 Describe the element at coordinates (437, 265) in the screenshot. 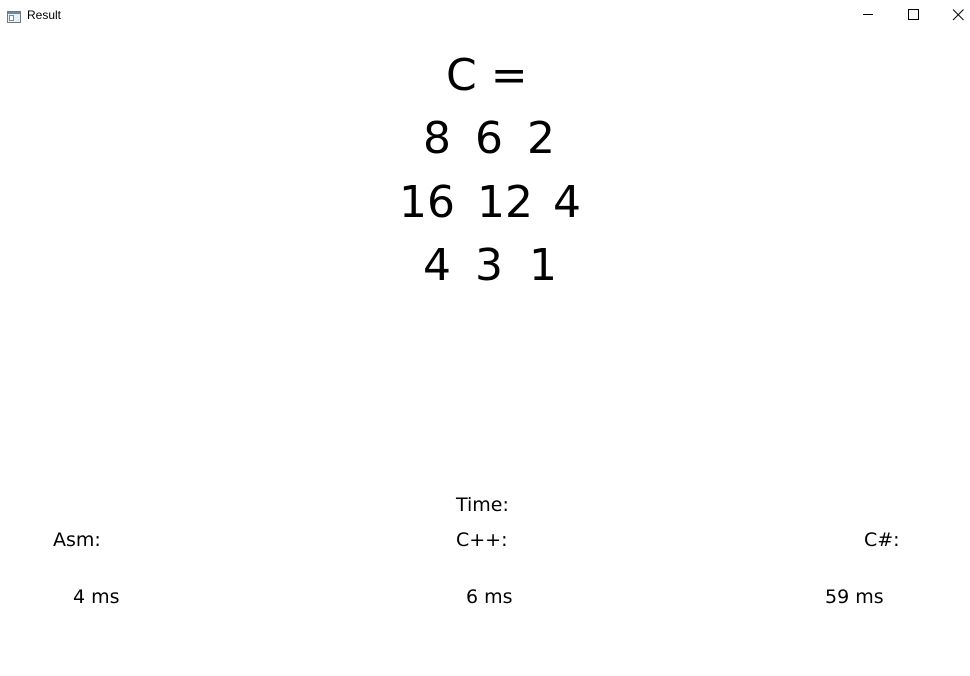

I see `matrix-cell-r3c1: 4` at that location.